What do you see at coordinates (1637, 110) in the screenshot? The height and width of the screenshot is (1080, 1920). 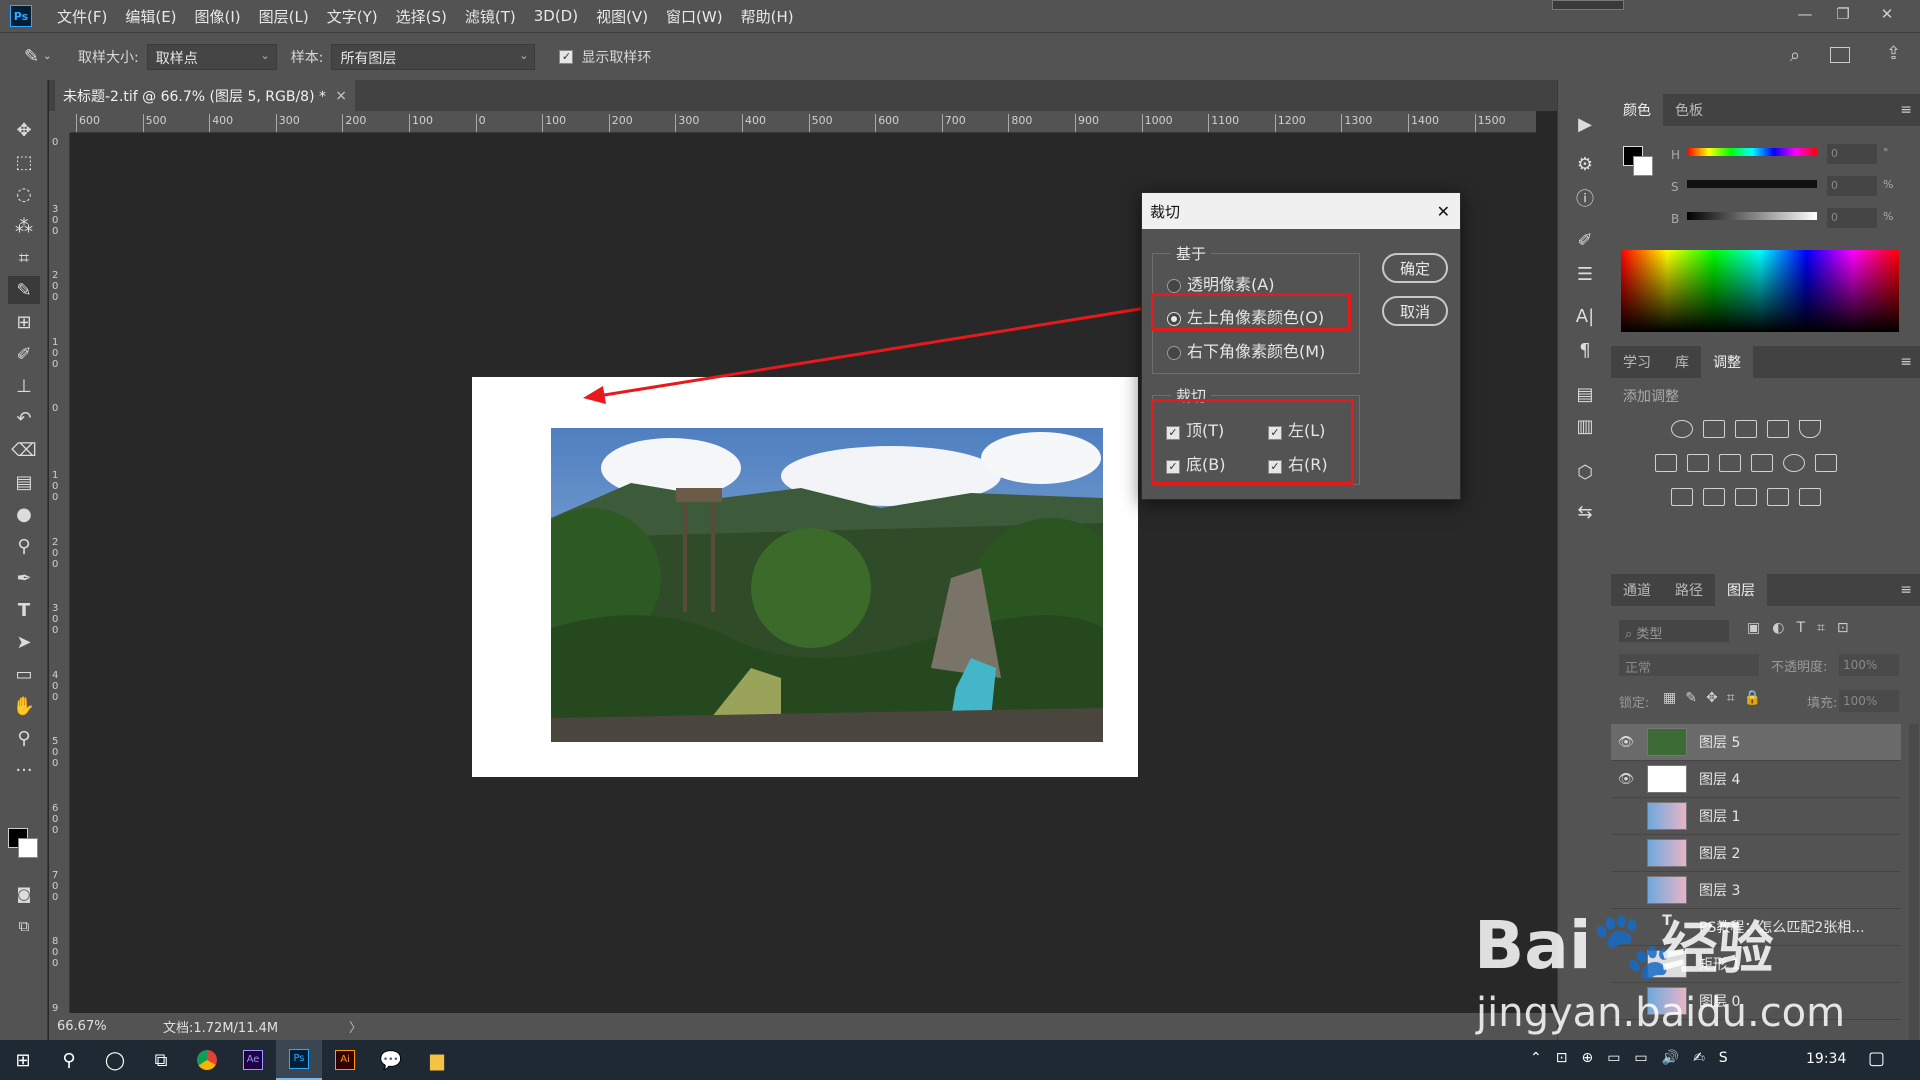 I see `tab-color: 颜色` at bounding box center [1637, 110].